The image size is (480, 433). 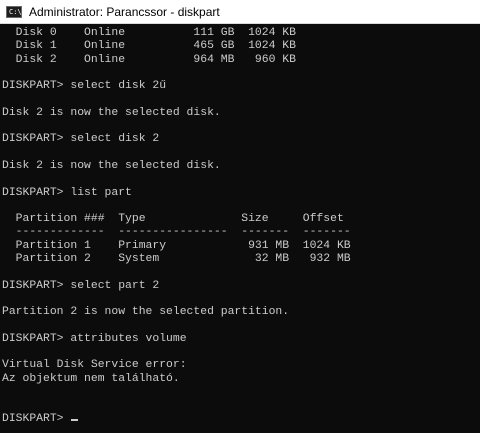 What do you see at coordinates (241, 419) in the screenshot?
I see `prompt-line: DISKPART>` at bounding box center [241, 419].